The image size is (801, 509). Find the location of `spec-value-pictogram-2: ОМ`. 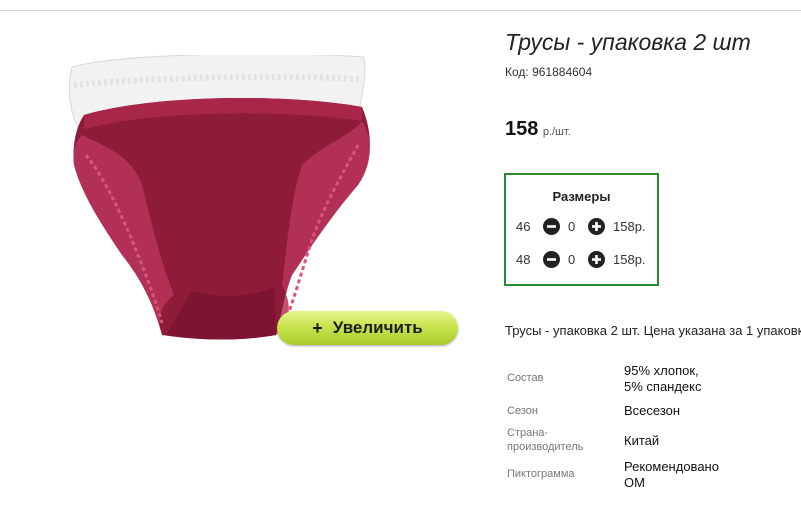

spec-value-pictogram-2: ОМ is located at coordinates (634, 482).